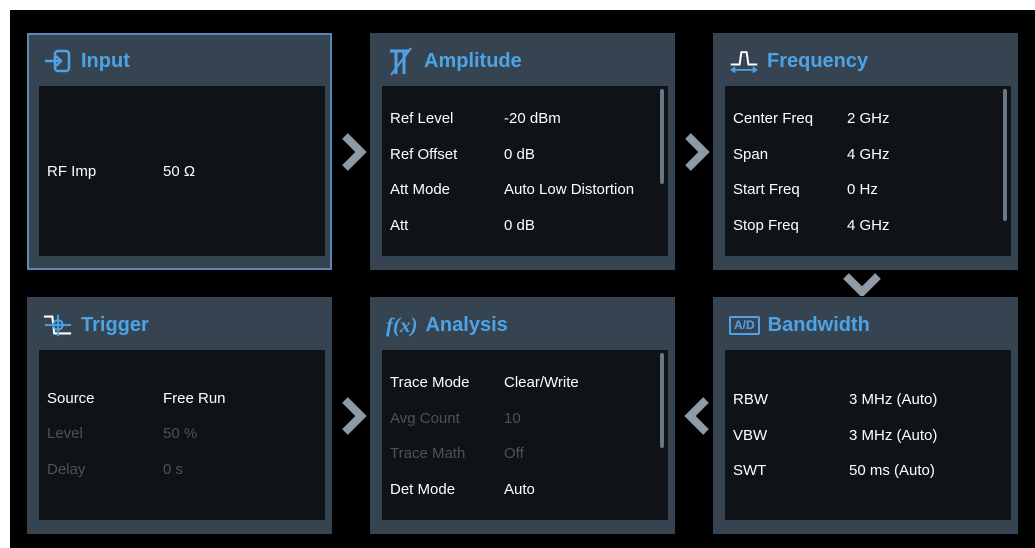 Image resolution: width=1035 pixels, height=548 pixels. I want to click on input-panel: Input RF Imp 50 Ω, so click(179, 151).